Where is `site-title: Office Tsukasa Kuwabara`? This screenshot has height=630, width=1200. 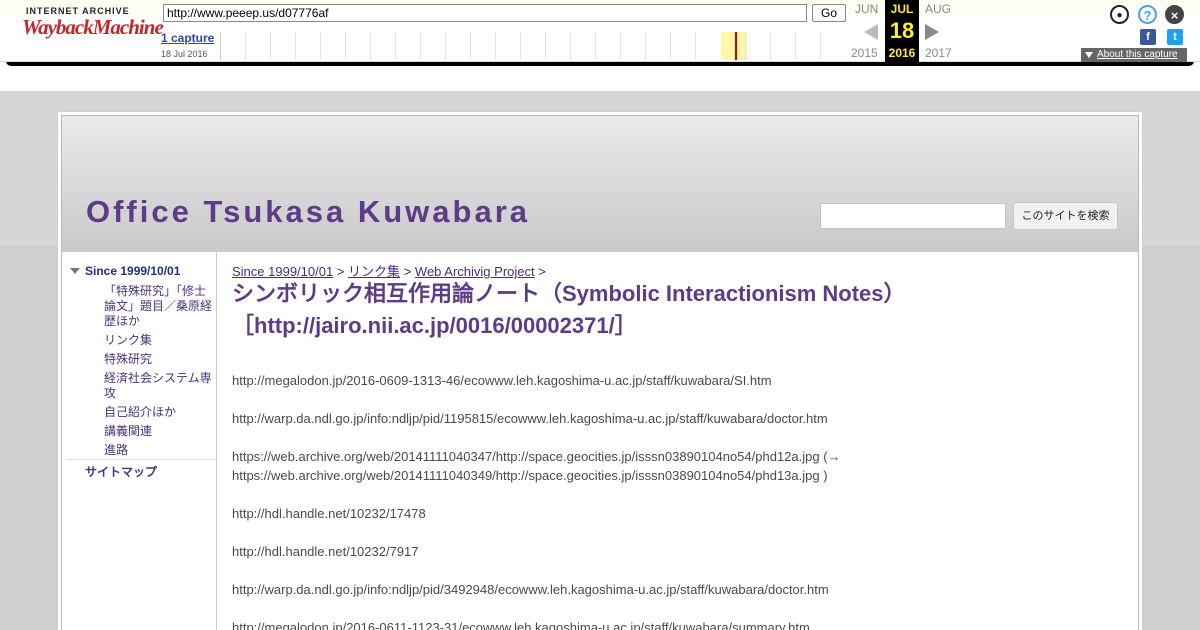 site-title: Office Tsukasa Kuwabara is located at coordinates (308, 212).